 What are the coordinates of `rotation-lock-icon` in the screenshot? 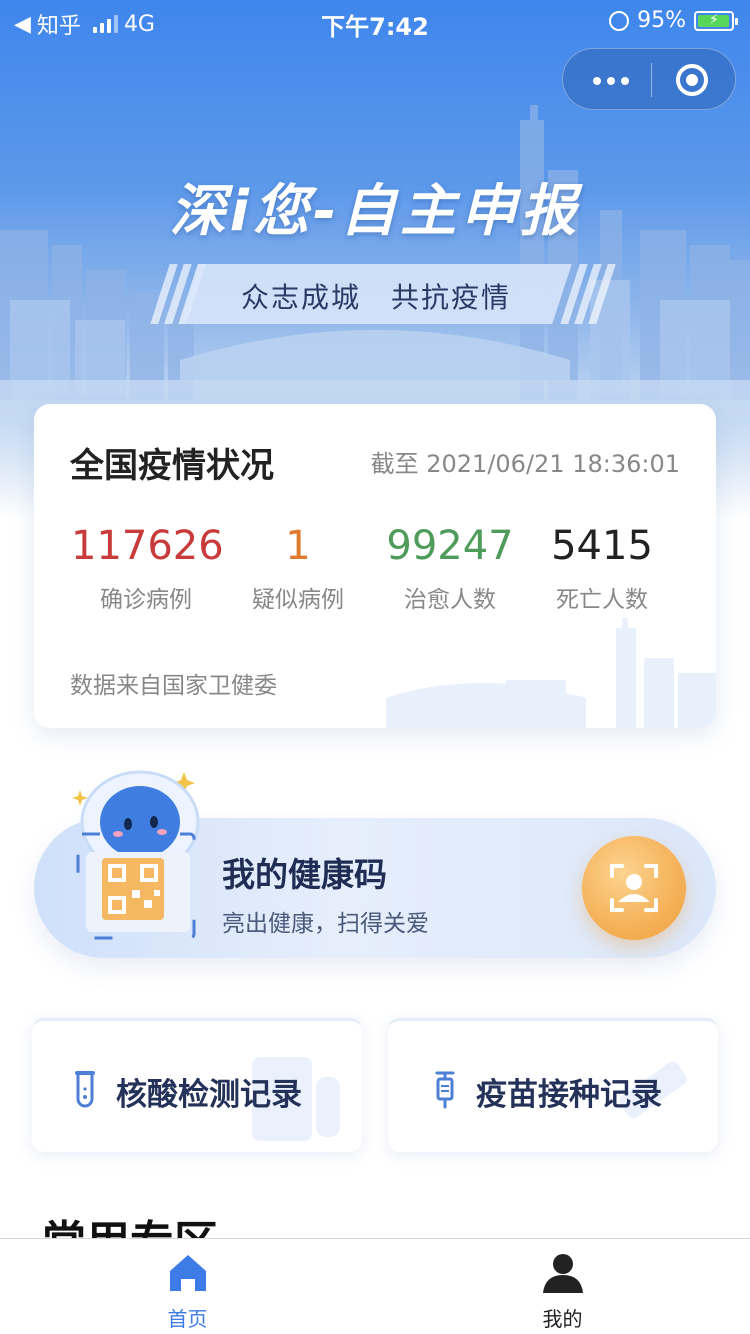 It's located at (619, 20).